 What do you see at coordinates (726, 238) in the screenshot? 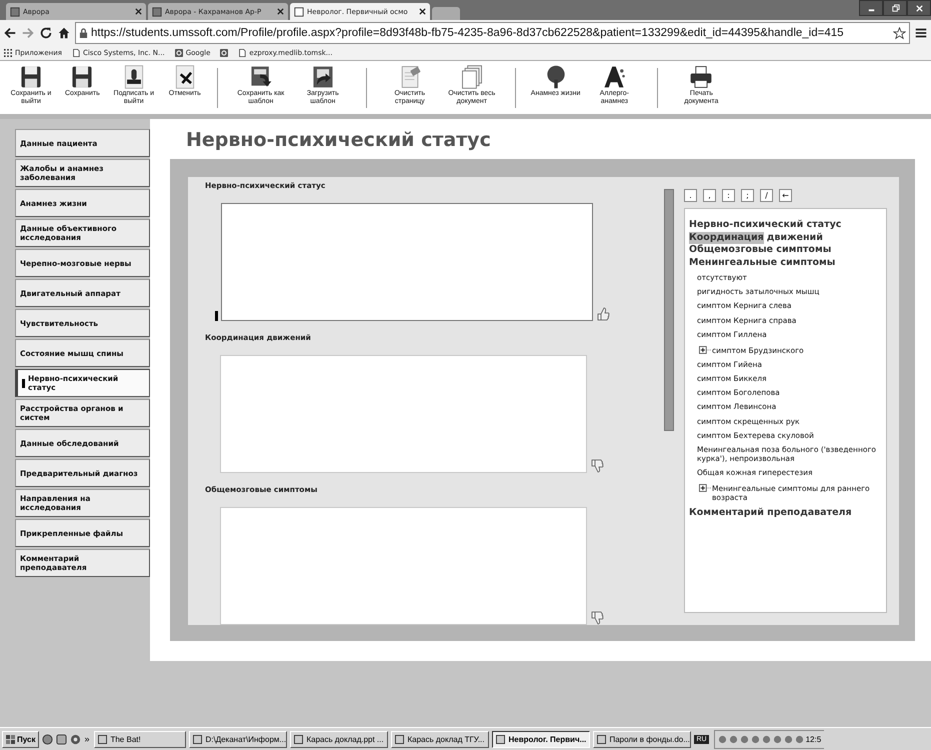
I see `tree-heading: Координация` at bounding box center [726, 238].